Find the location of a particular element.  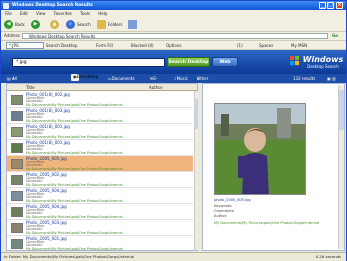

filter-other: Other ▾ is located at coordinates (202, 78).